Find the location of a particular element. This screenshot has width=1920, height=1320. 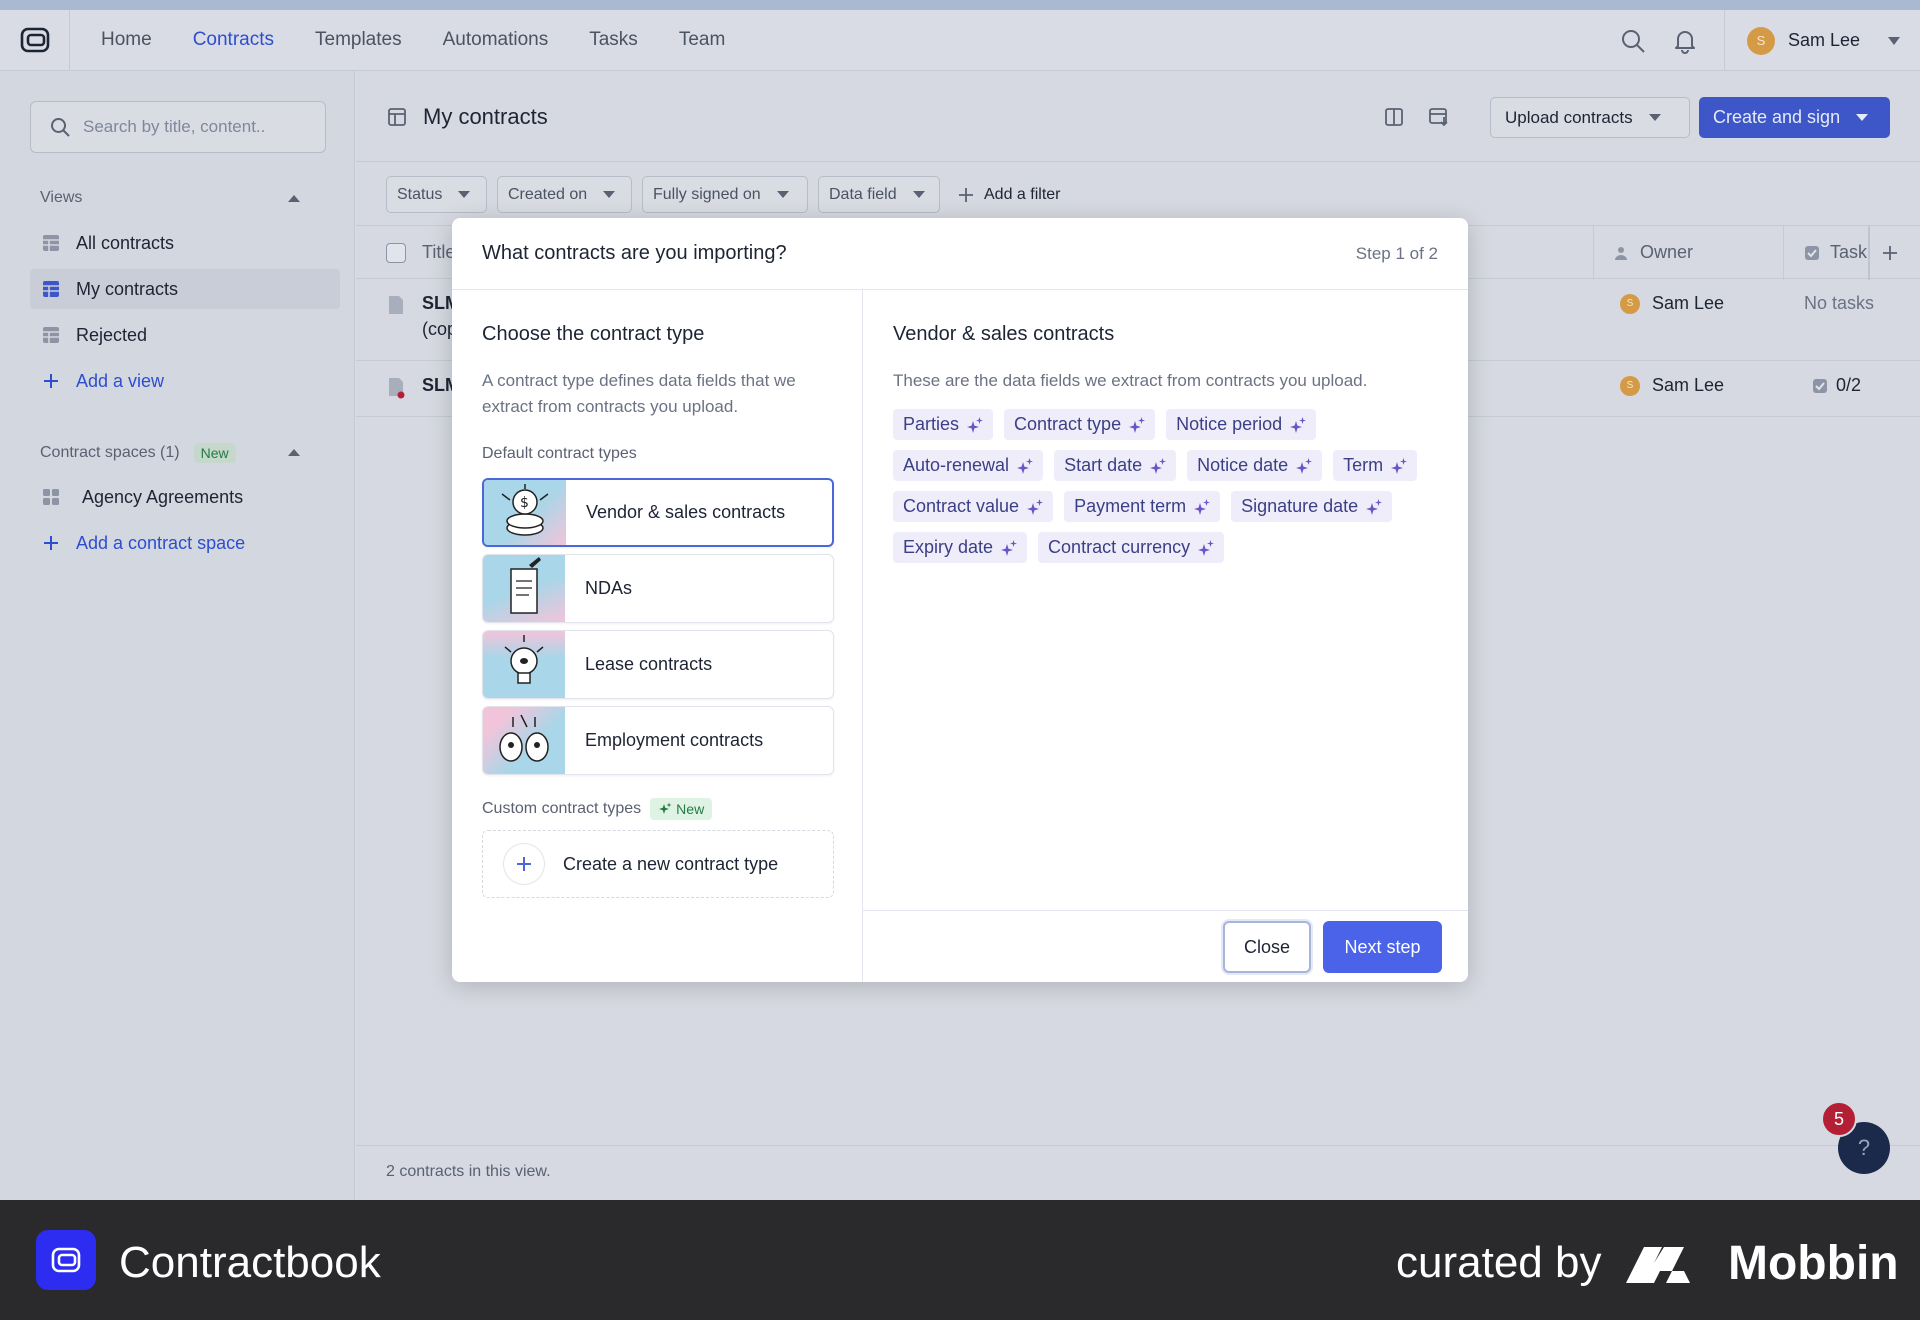

mobbin-logo: Mobbin is located at coordinates (1762, 1263).